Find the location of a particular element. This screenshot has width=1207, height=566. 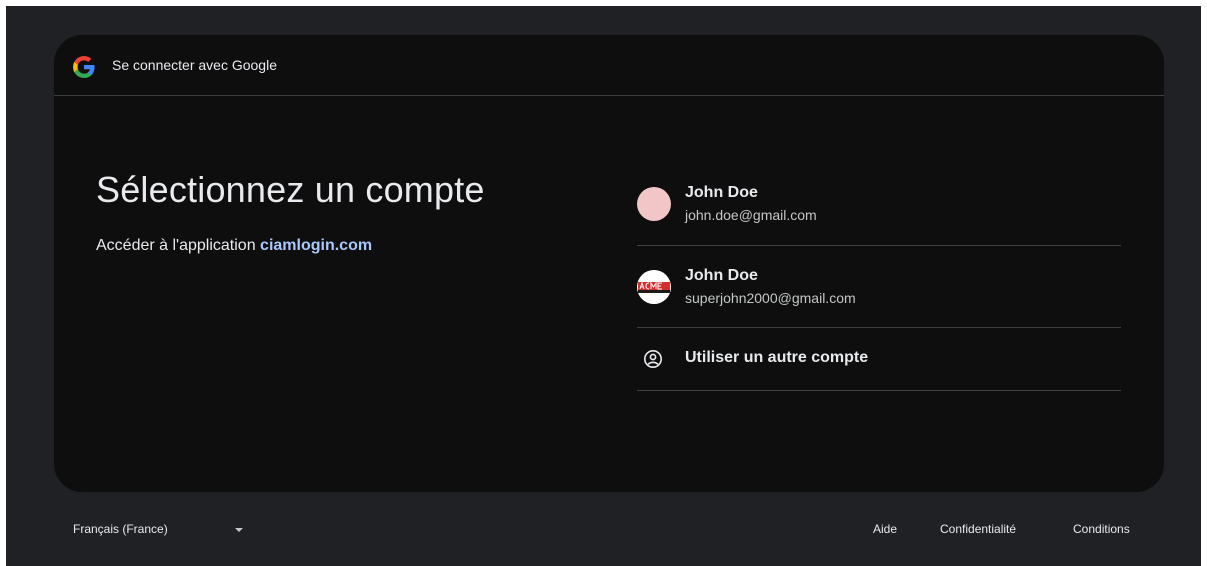

help-link: Aide is located at coordinates (885, 529).